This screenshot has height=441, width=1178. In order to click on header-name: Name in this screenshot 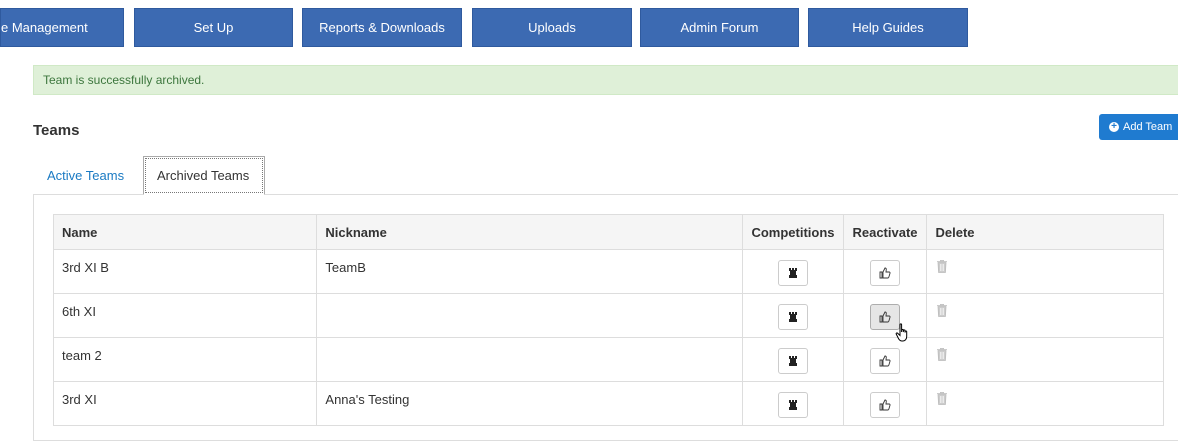, I will do `click(185, 232)`.